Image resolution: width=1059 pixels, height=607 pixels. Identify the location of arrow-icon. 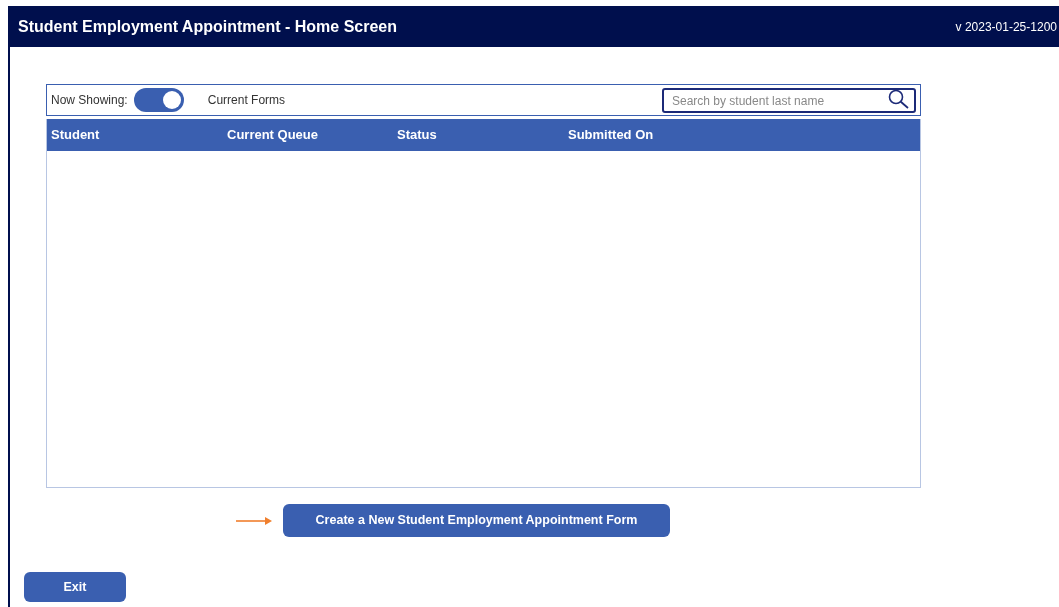
(254, 520).